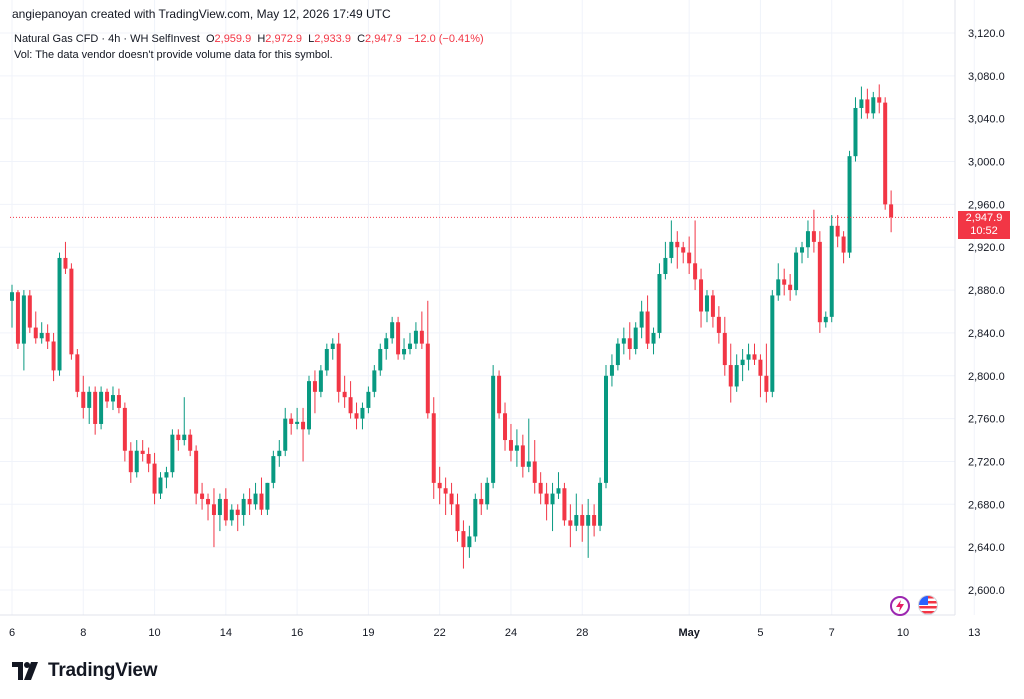  I want to click on x-tick-label: 28, so click(582, 633).